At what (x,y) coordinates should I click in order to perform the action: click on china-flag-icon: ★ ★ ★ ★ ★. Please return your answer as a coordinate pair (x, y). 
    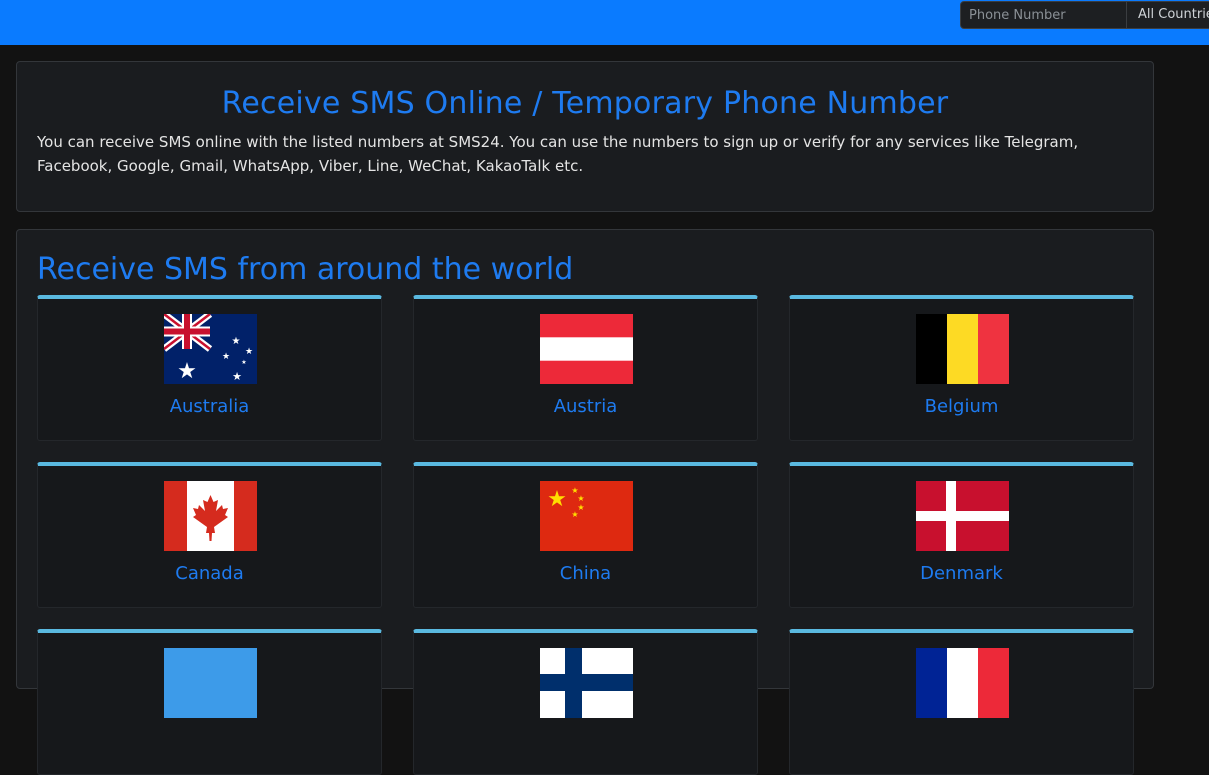
    Looking at the image, I should click on (586, 516).